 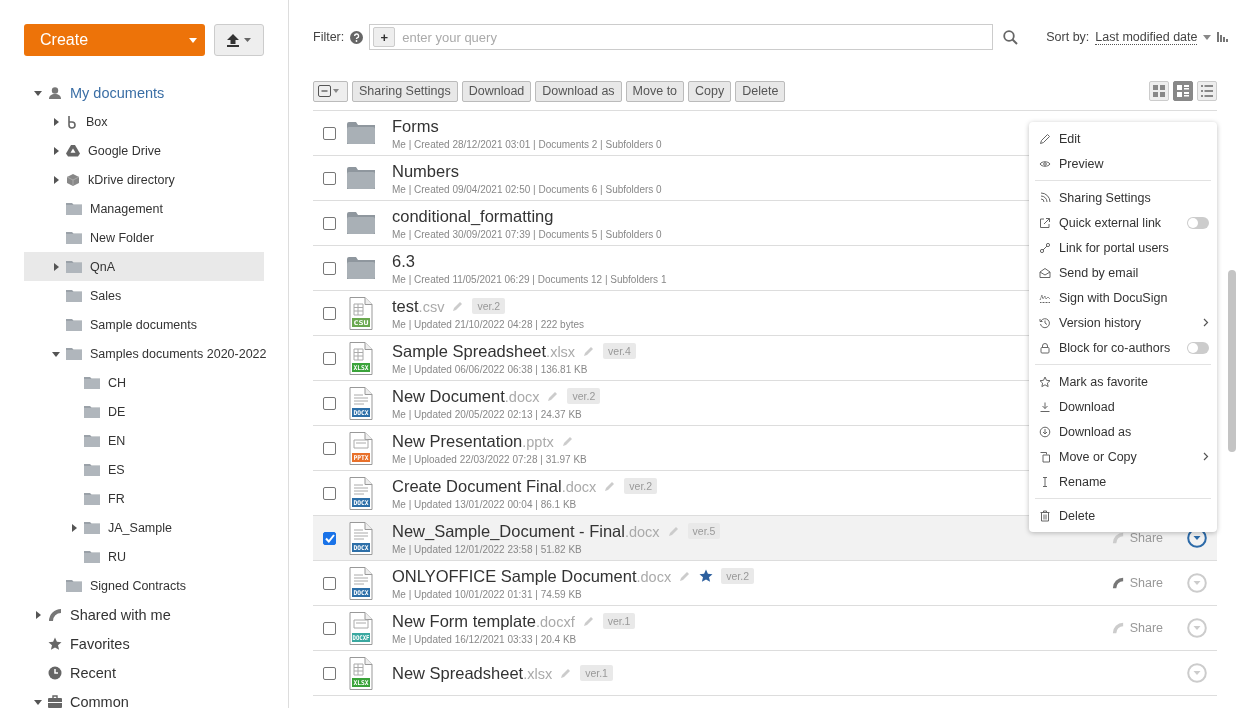 What do you see at coordinates (473, 441) in the screenshot?
I see `file-name: New Presentation.pptx` at bounding box center [473, 441].